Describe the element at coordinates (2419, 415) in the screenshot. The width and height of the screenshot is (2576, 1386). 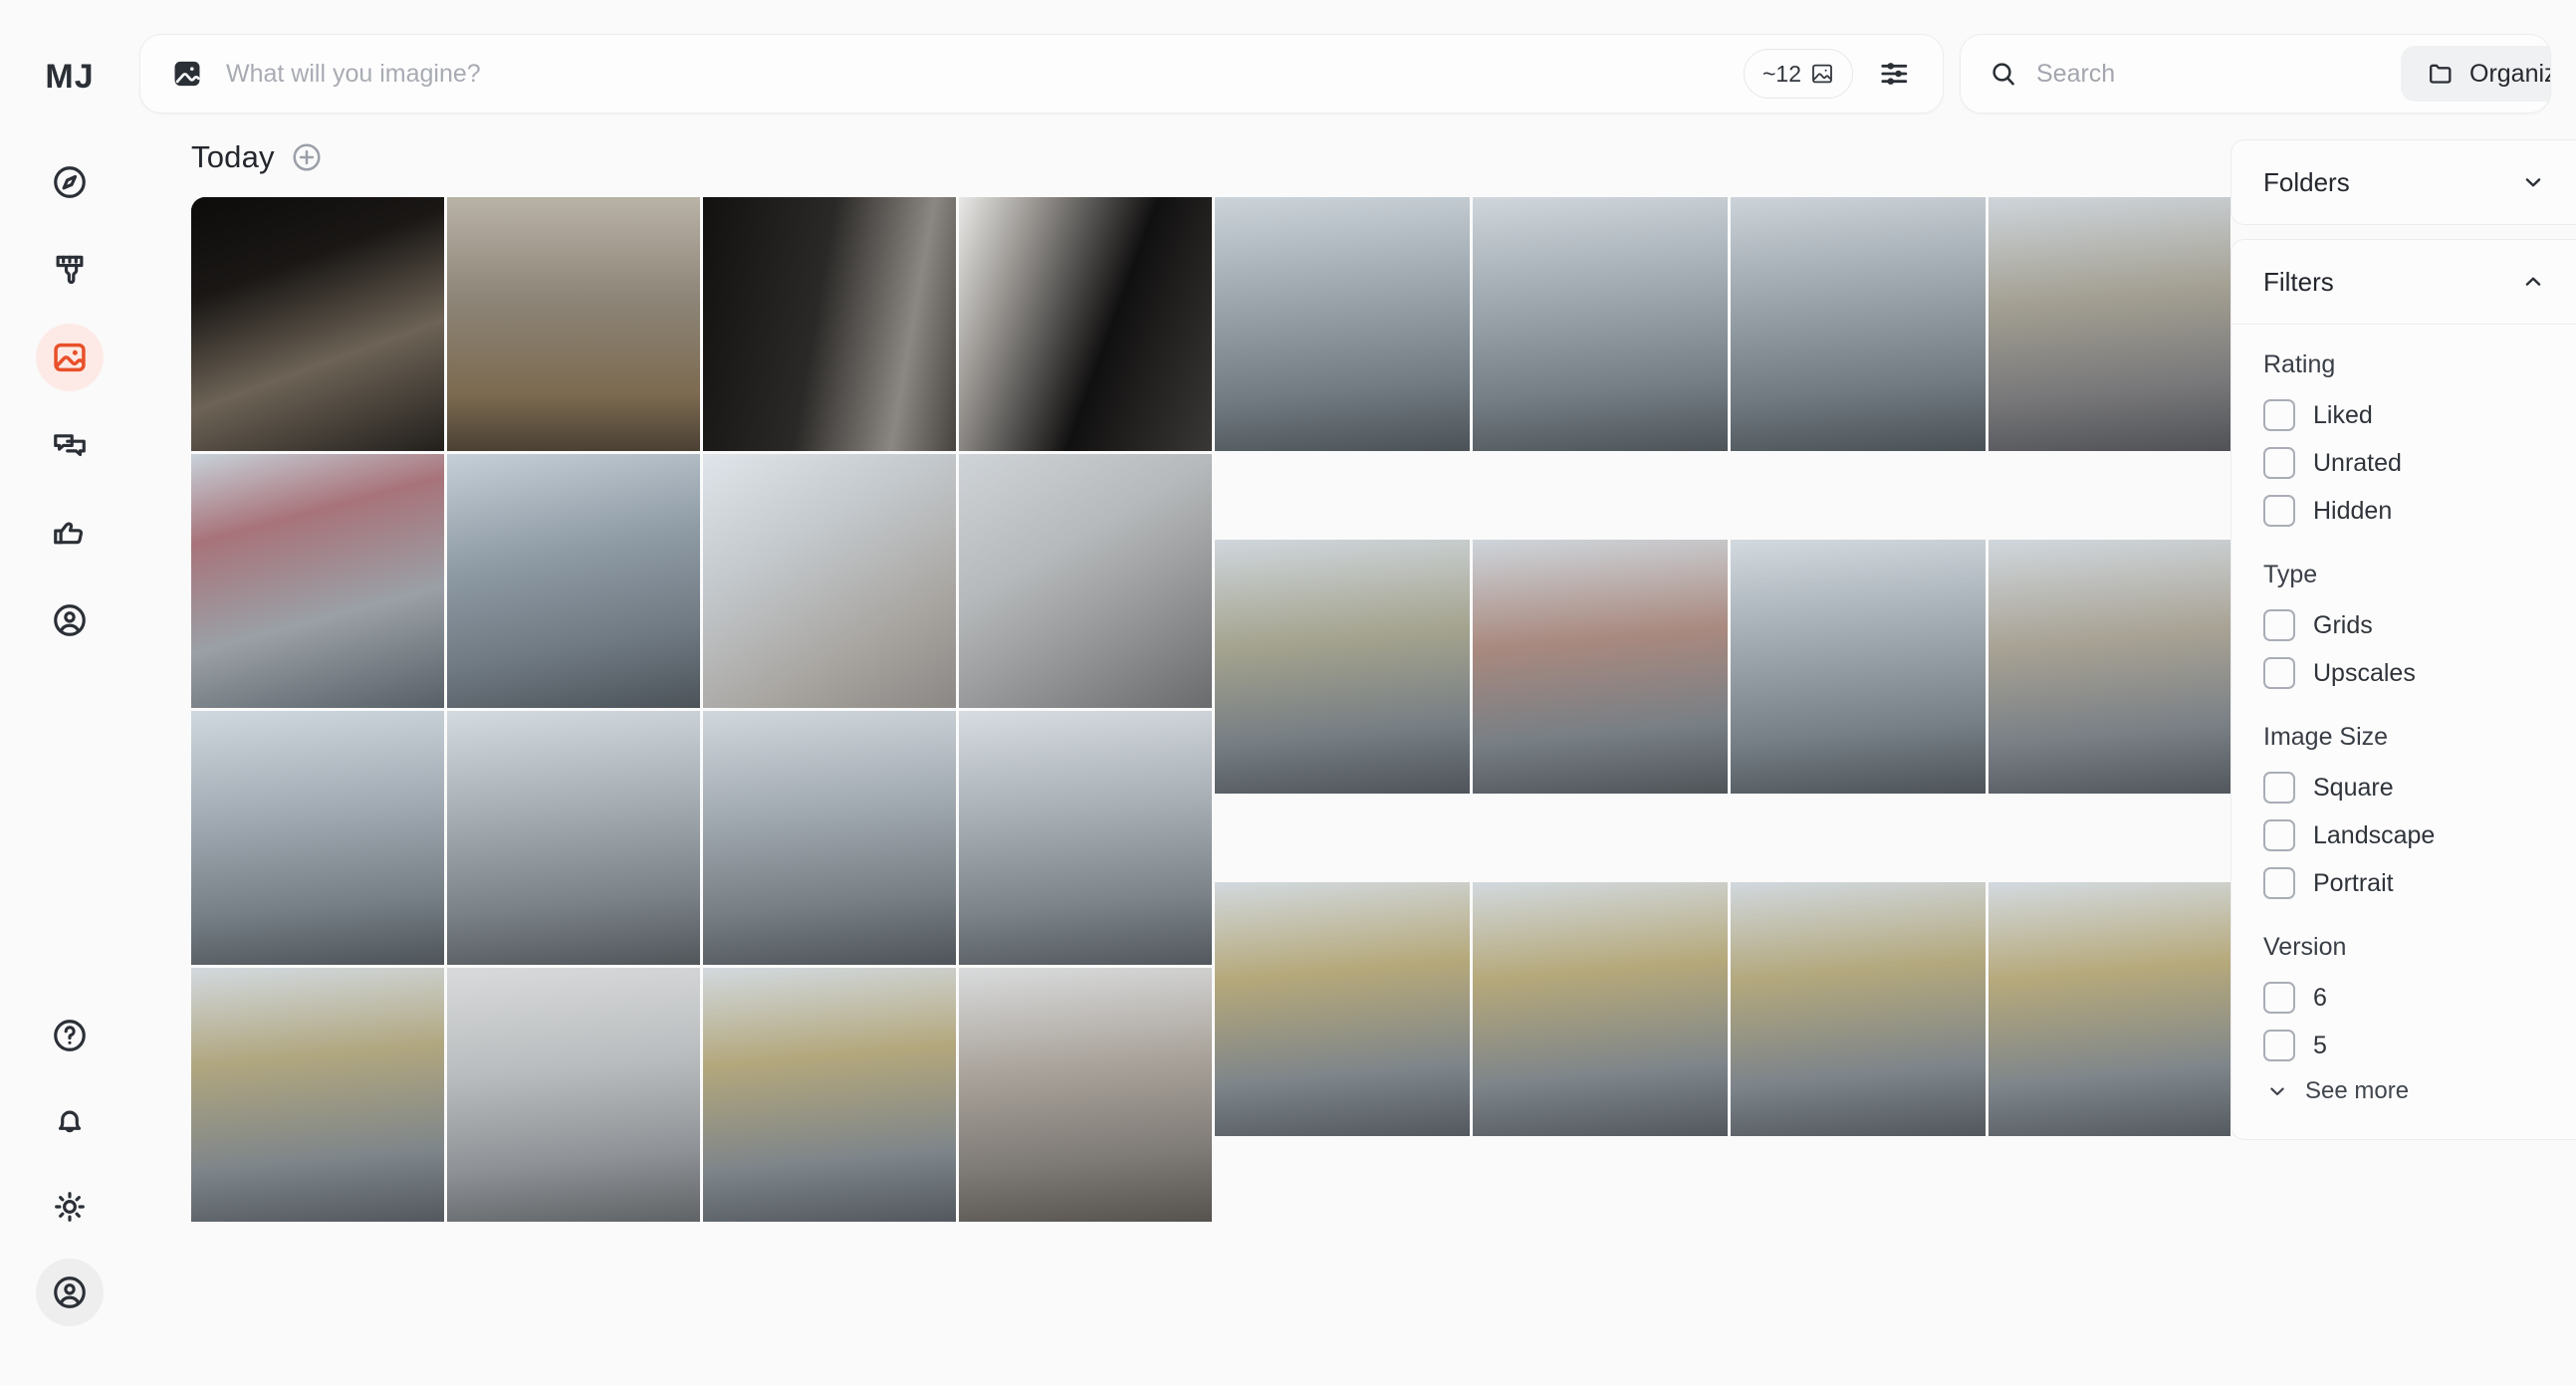
I see `filter-option-row: Liked` at that location.